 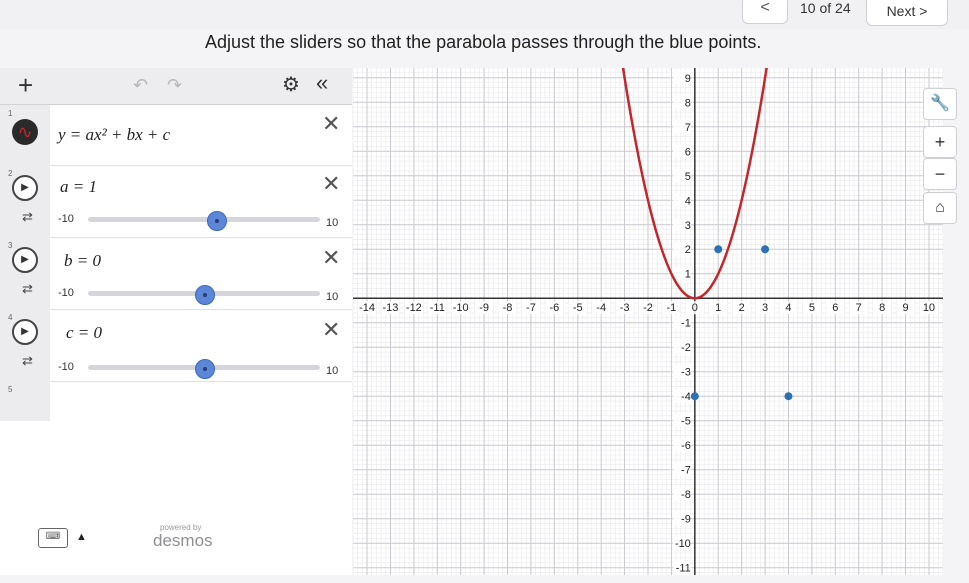 What do you see at coordinates (78, 187) in the screenshot?
I see `slider-a-text: a = 1` at bounding box center [78, 187].